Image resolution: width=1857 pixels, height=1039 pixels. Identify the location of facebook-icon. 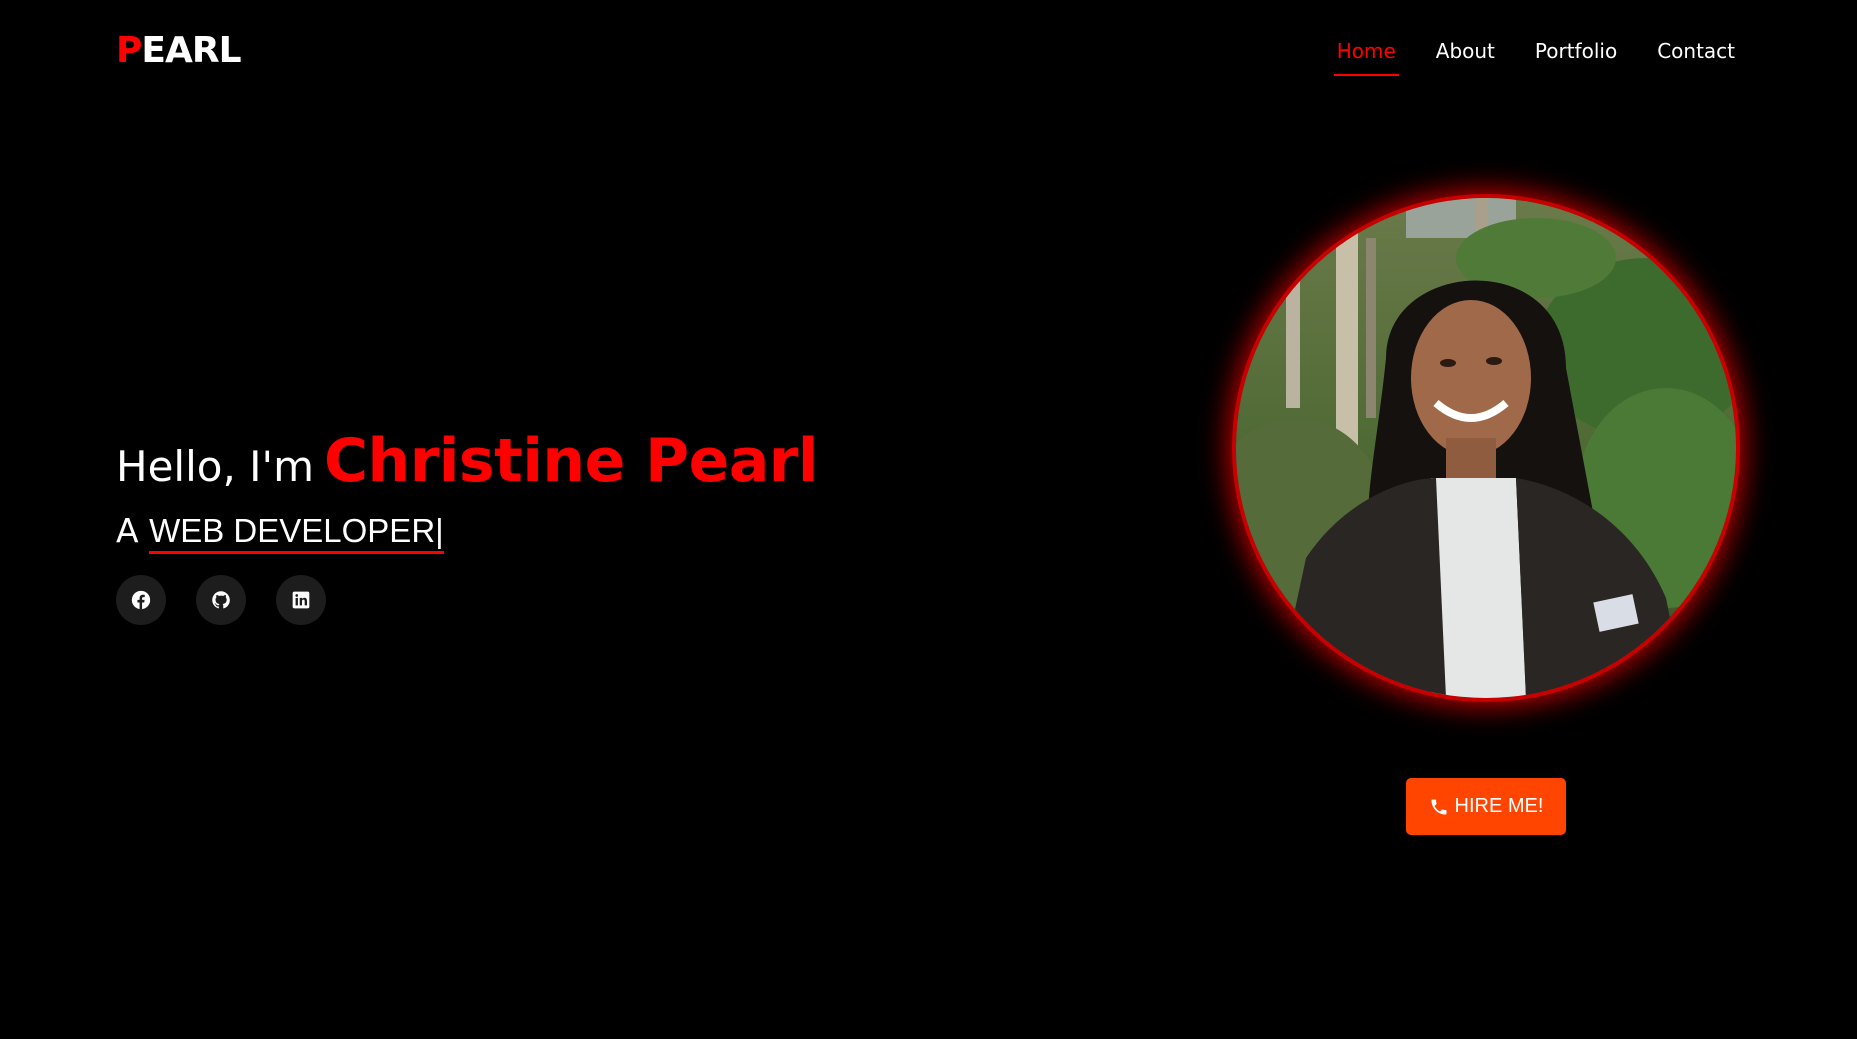
(141, 600).